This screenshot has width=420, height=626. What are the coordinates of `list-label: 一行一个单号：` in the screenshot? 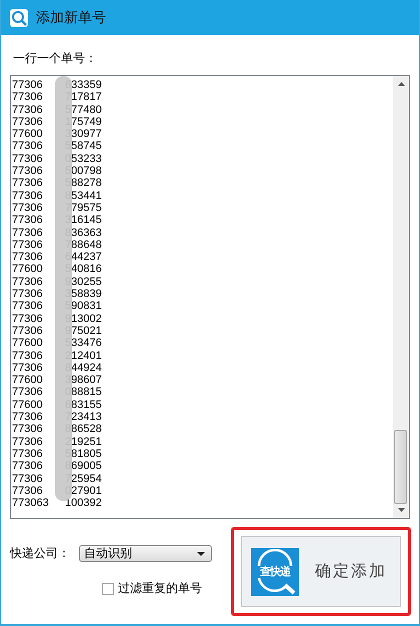 It's located at (55, 58).